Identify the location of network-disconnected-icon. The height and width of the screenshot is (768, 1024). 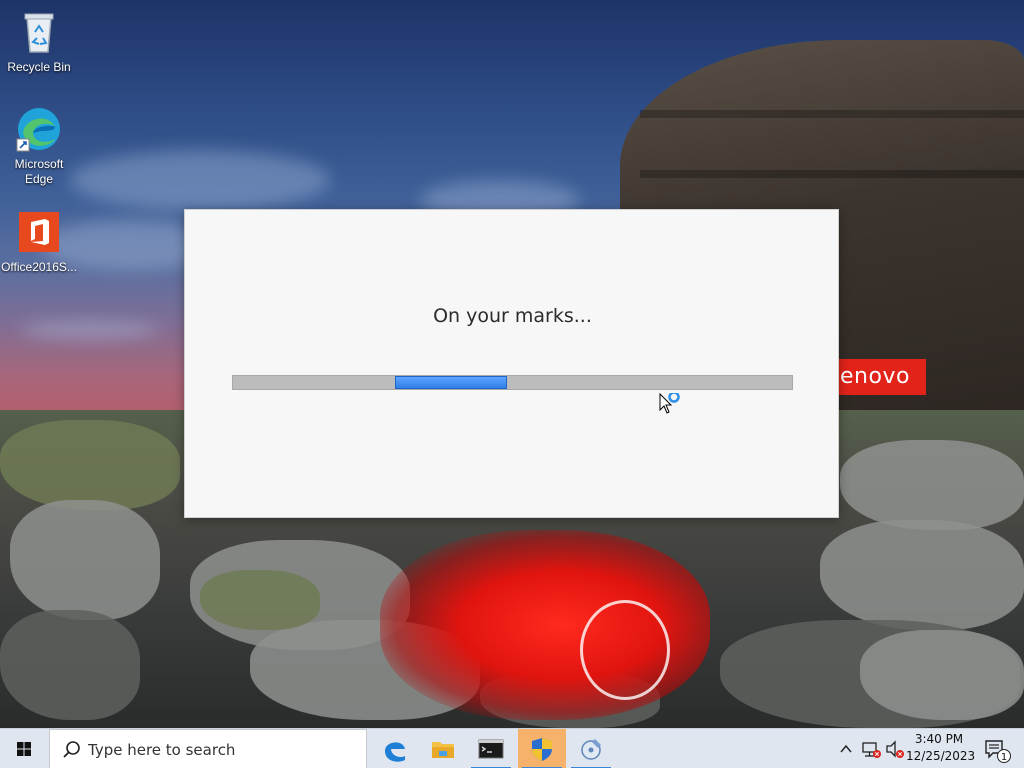
(871, 750).